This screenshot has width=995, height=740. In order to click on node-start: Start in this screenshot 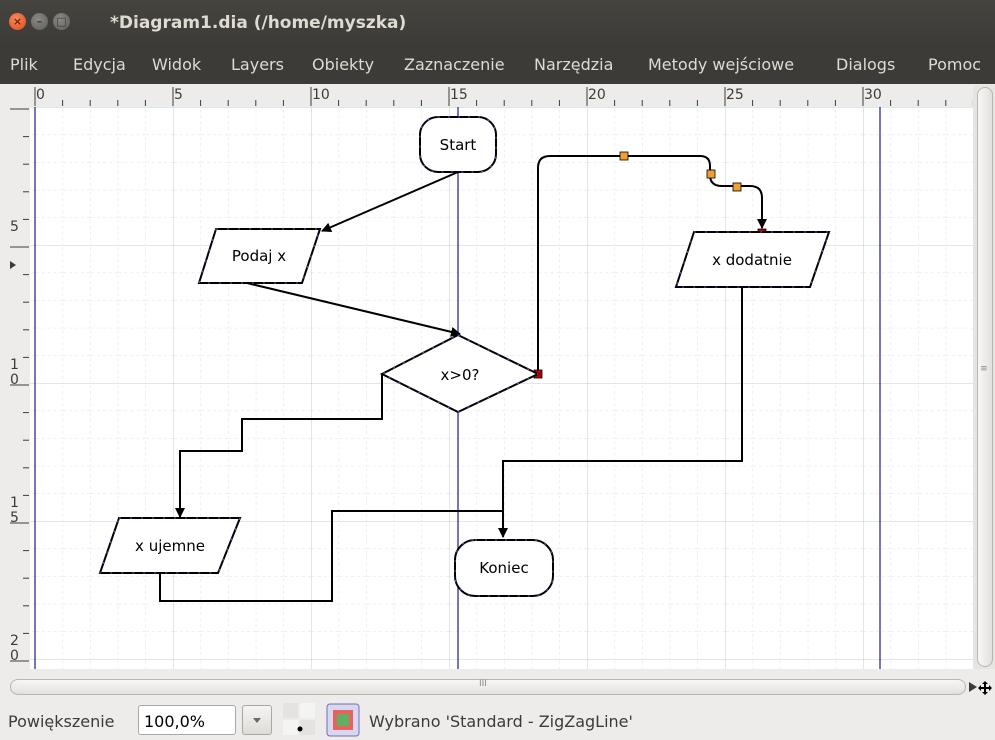, I will do `click(458, 144)`.